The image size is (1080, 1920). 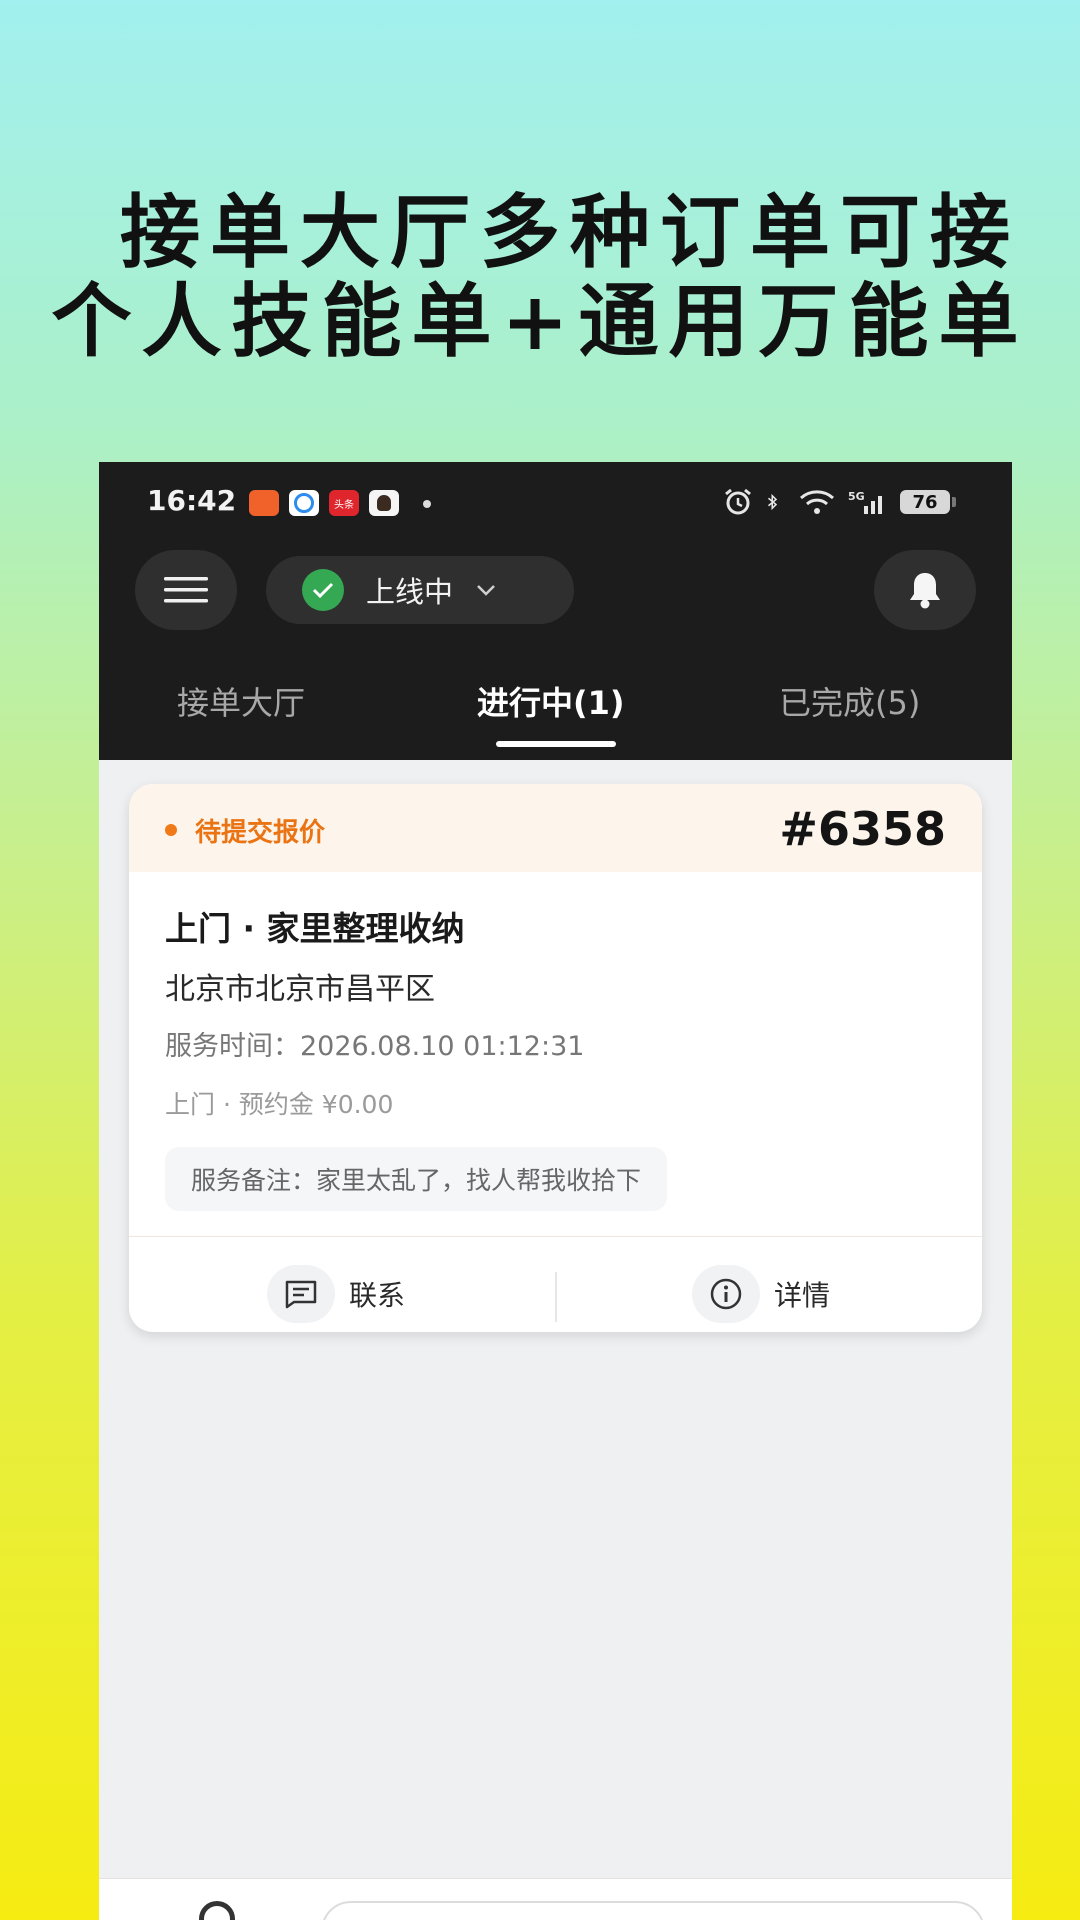 I want to click on notification-icons: 头条, so click(x=324, y=503).